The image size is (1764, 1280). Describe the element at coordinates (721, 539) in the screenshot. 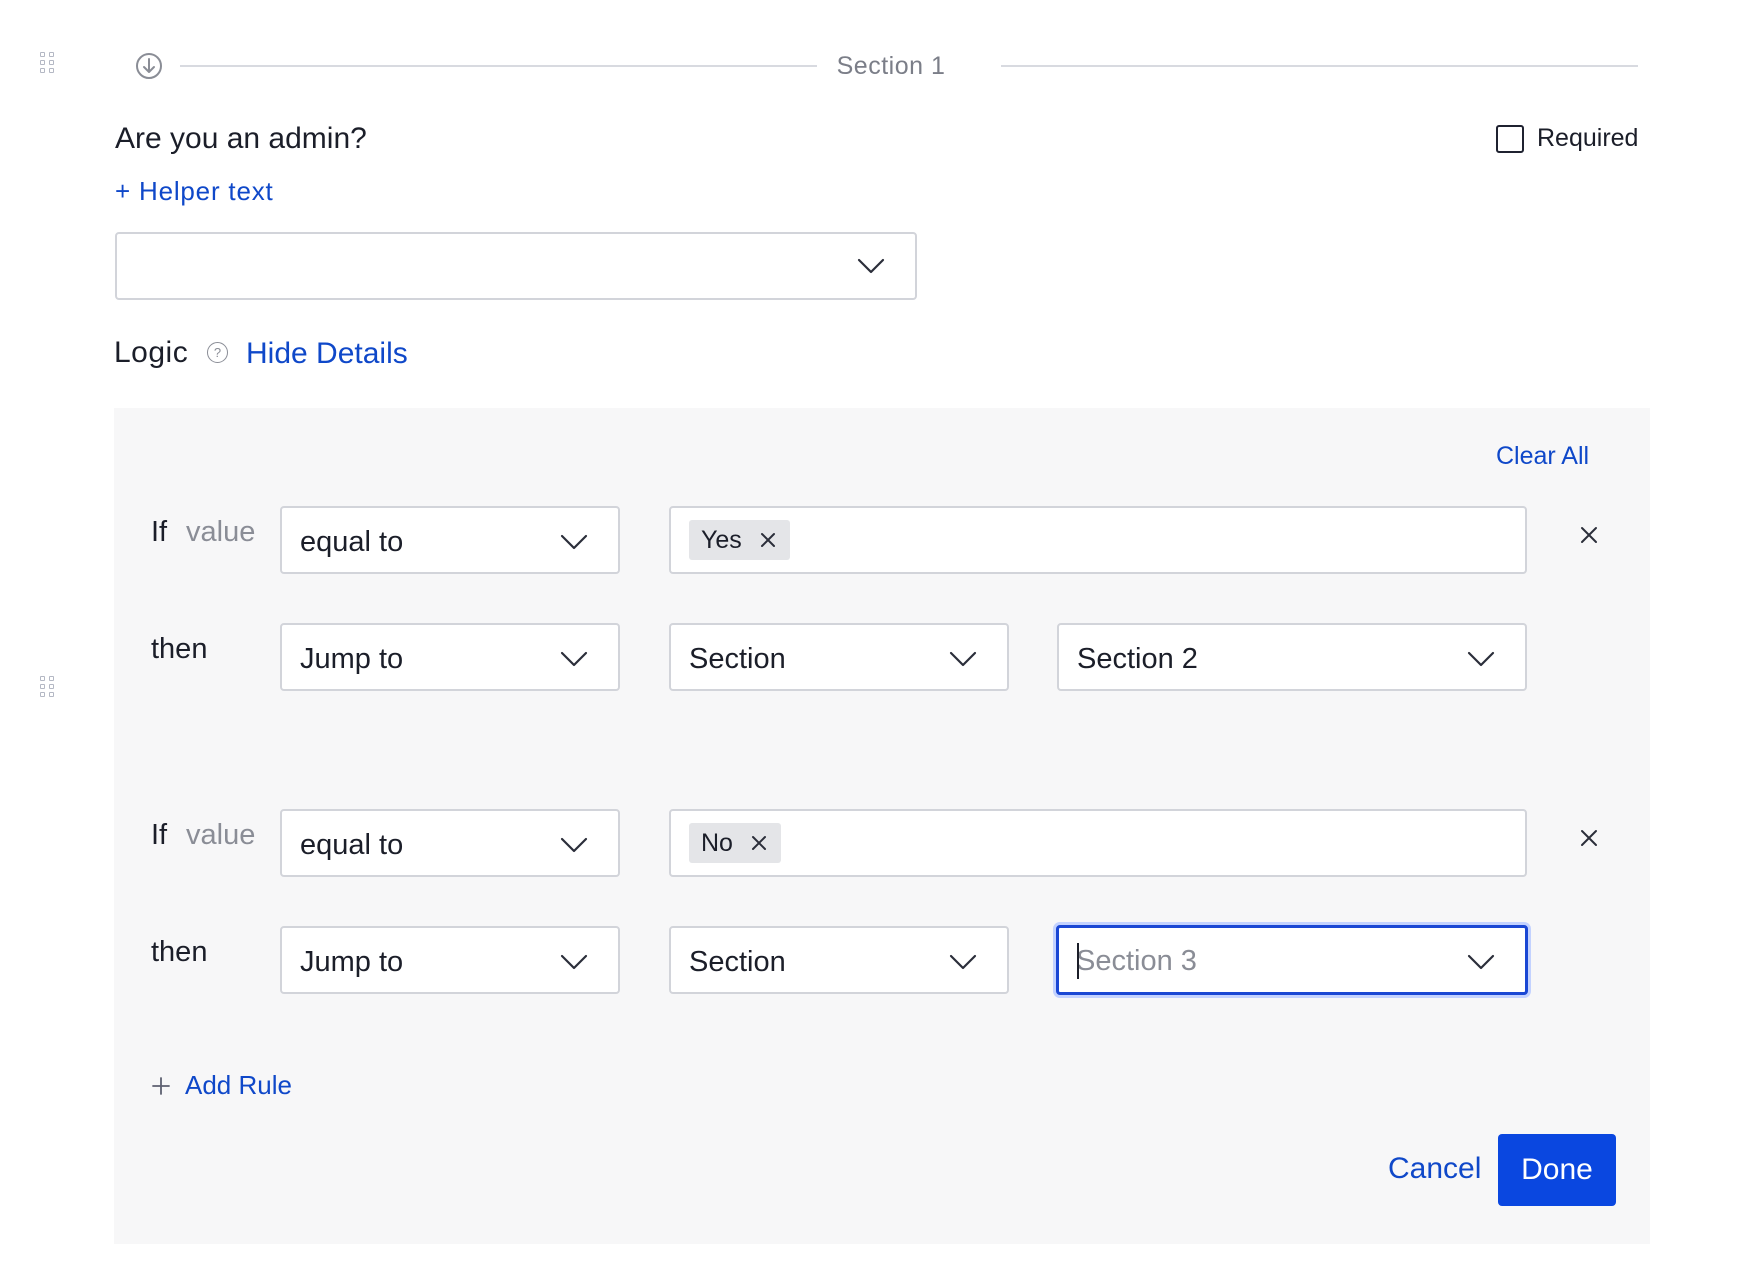

I see `tag-label: Yes` at that location.